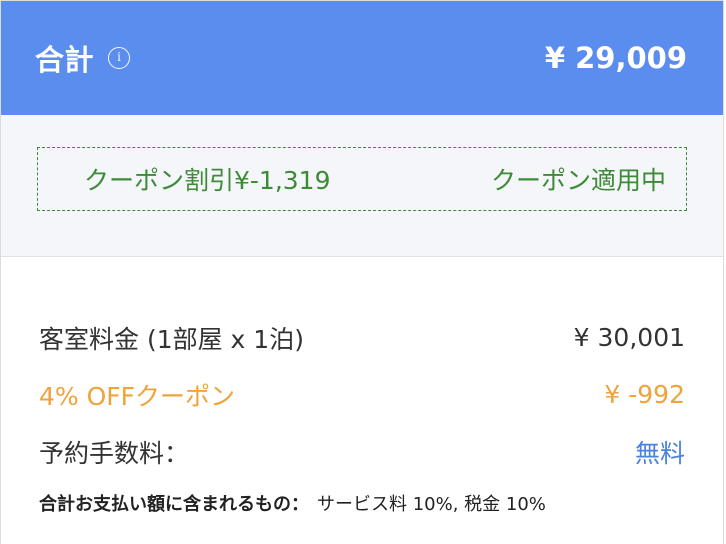 The width and height of the screenshot is (726, 544). What do you see at coordinates (659, 453) in the screenshot?
I see `booking-fee-value: 無料` at bounding box center [659, 453].